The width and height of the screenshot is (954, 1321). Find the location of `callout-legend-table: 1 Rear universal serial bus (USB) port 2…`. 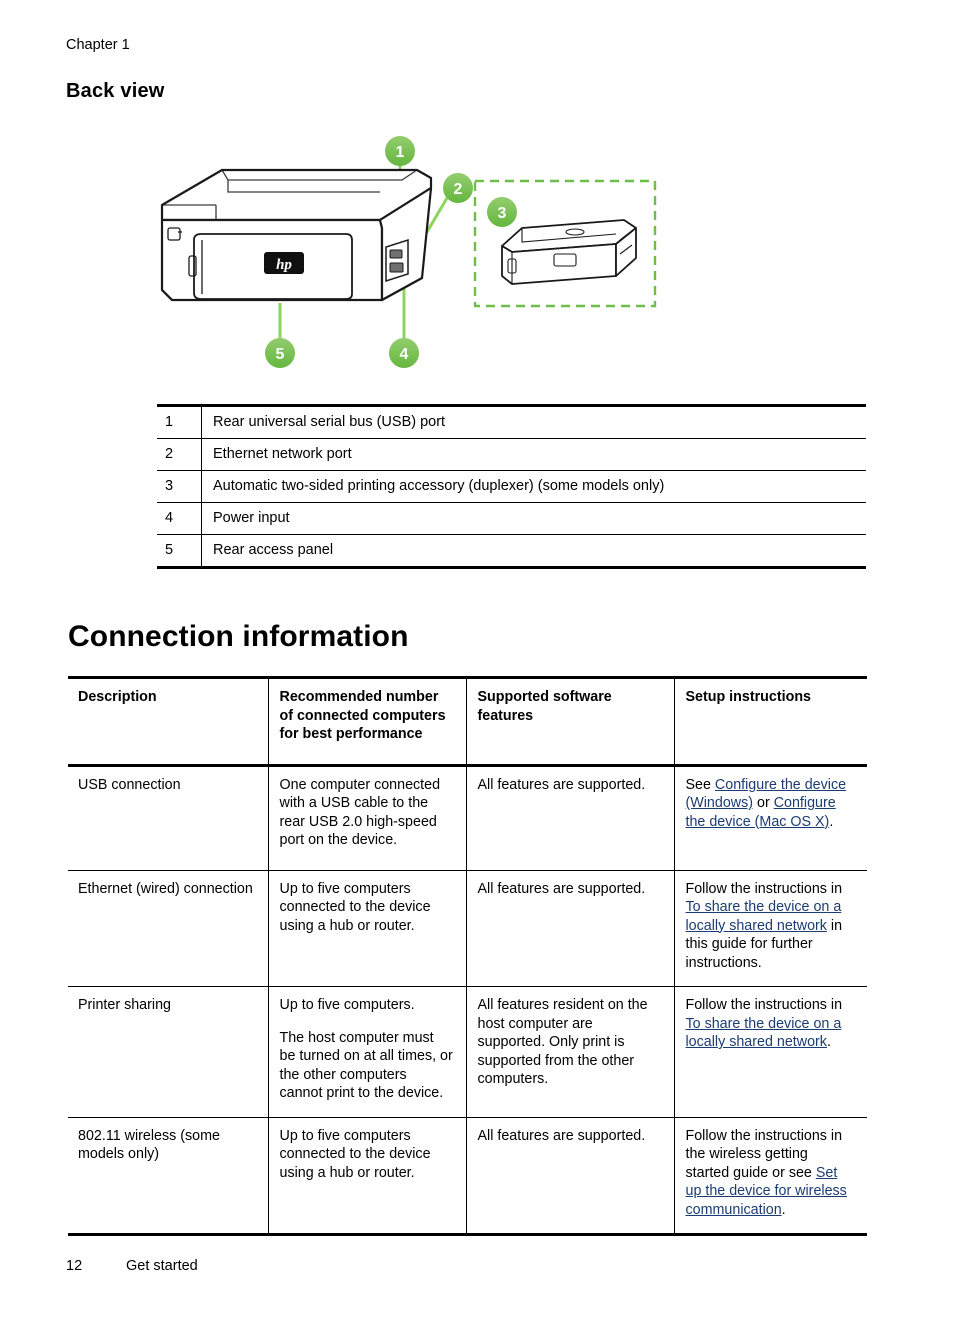

callout-legend-table: 1 Rear universal serial bus (USB) port 2… is located at coordinates (511, 486).